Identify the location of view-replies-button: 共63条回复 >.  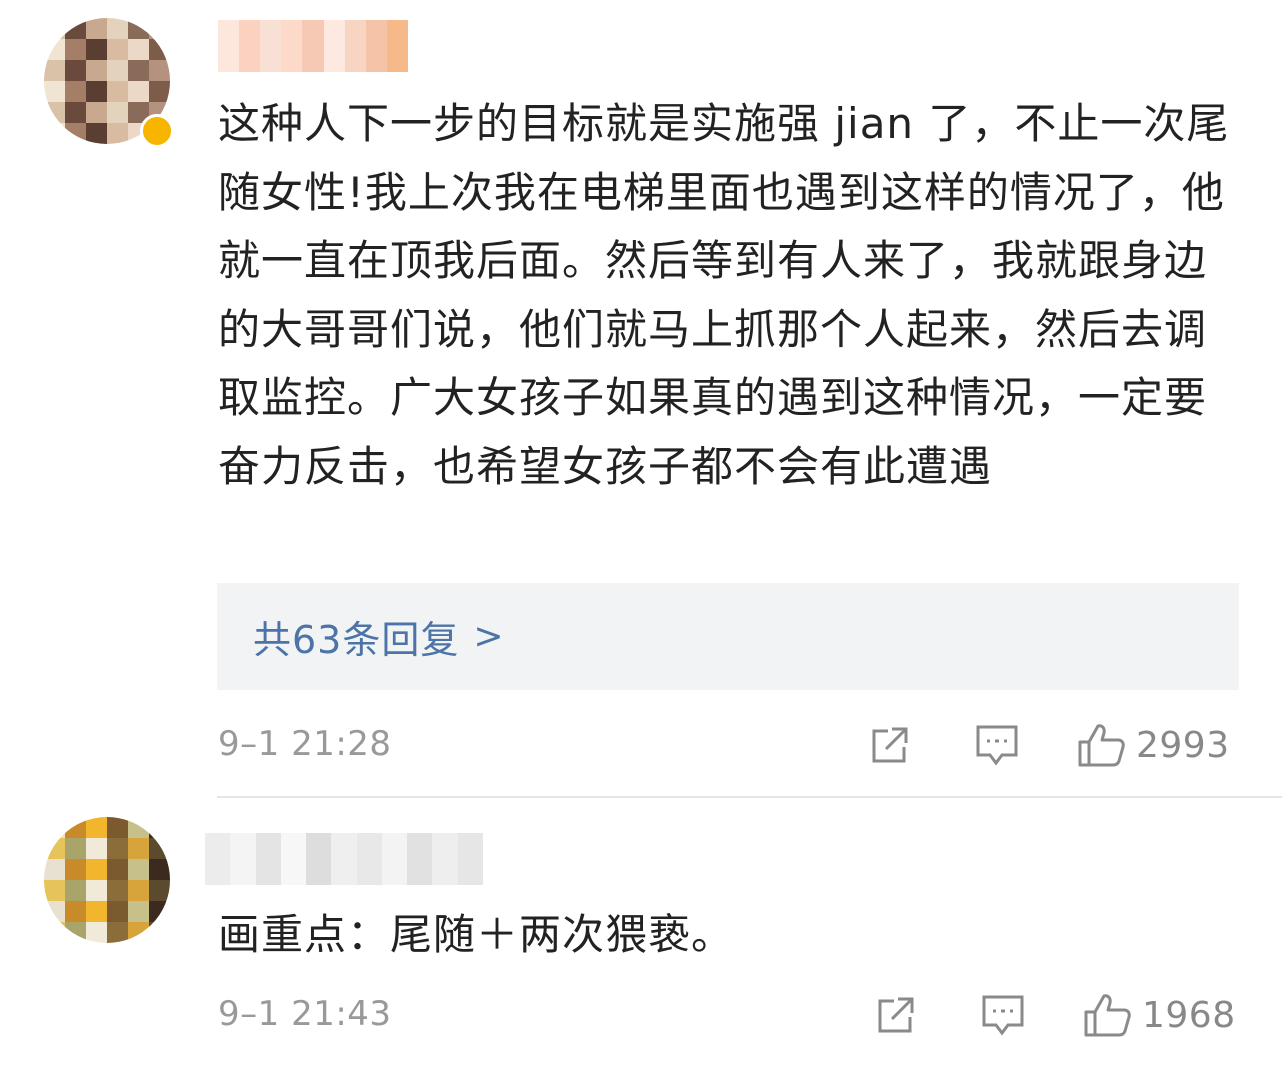
(728, 636).